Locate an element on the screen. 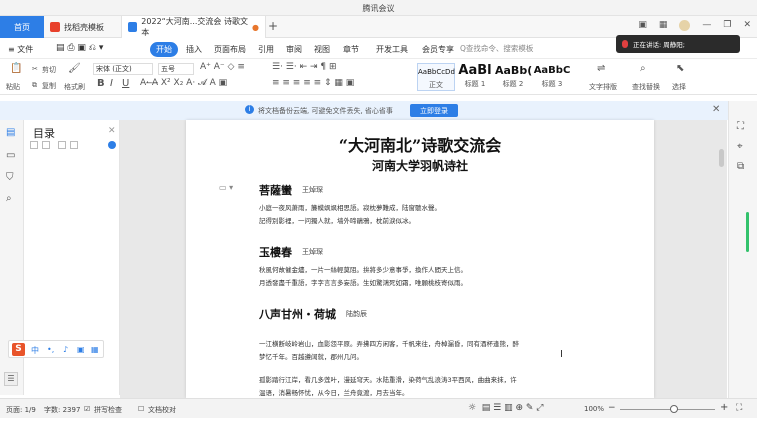 The height and width of the screenshot is (424, 757). avatar is located at coordinates (685, 25).